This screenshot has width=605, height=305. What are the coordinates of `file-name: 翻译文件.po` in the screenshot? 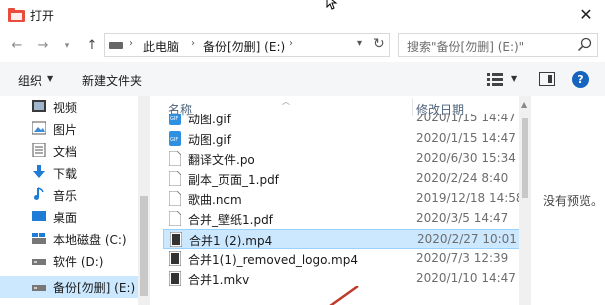 It's located at (221, 160).